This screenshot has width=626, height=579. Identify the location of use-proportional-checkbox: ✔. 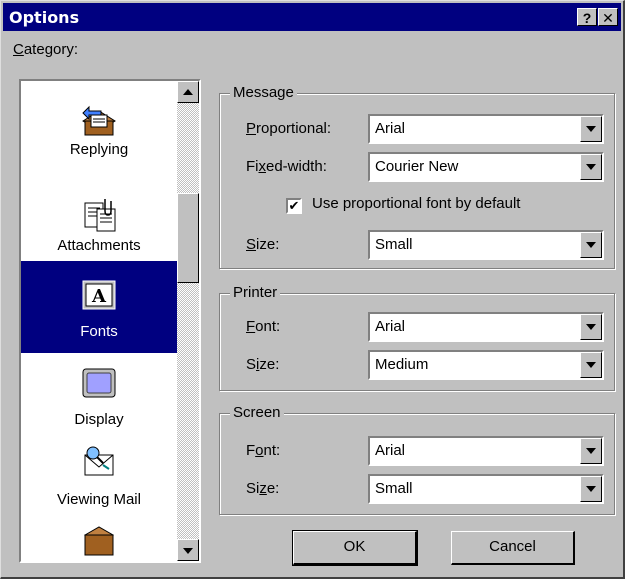
(294, 206).